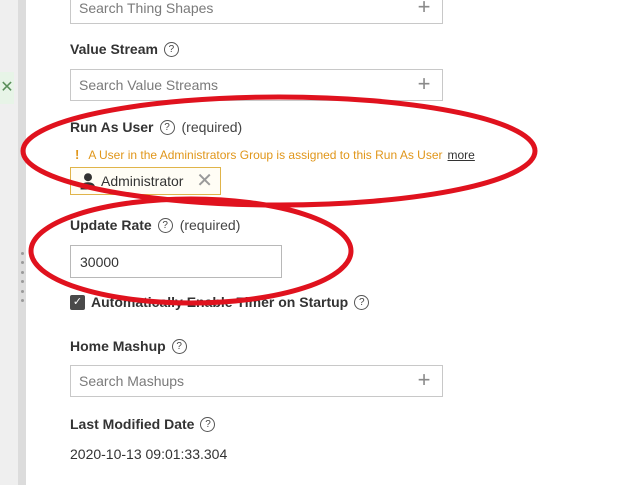  I want to click on add-mashup-plus-icon: +, so click(424, 380).